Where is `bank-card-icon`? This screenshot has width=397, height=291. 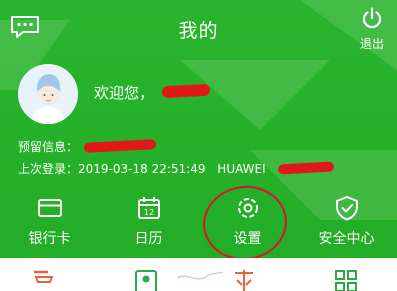
bank-card-icon is located at coordinates (49, 208).